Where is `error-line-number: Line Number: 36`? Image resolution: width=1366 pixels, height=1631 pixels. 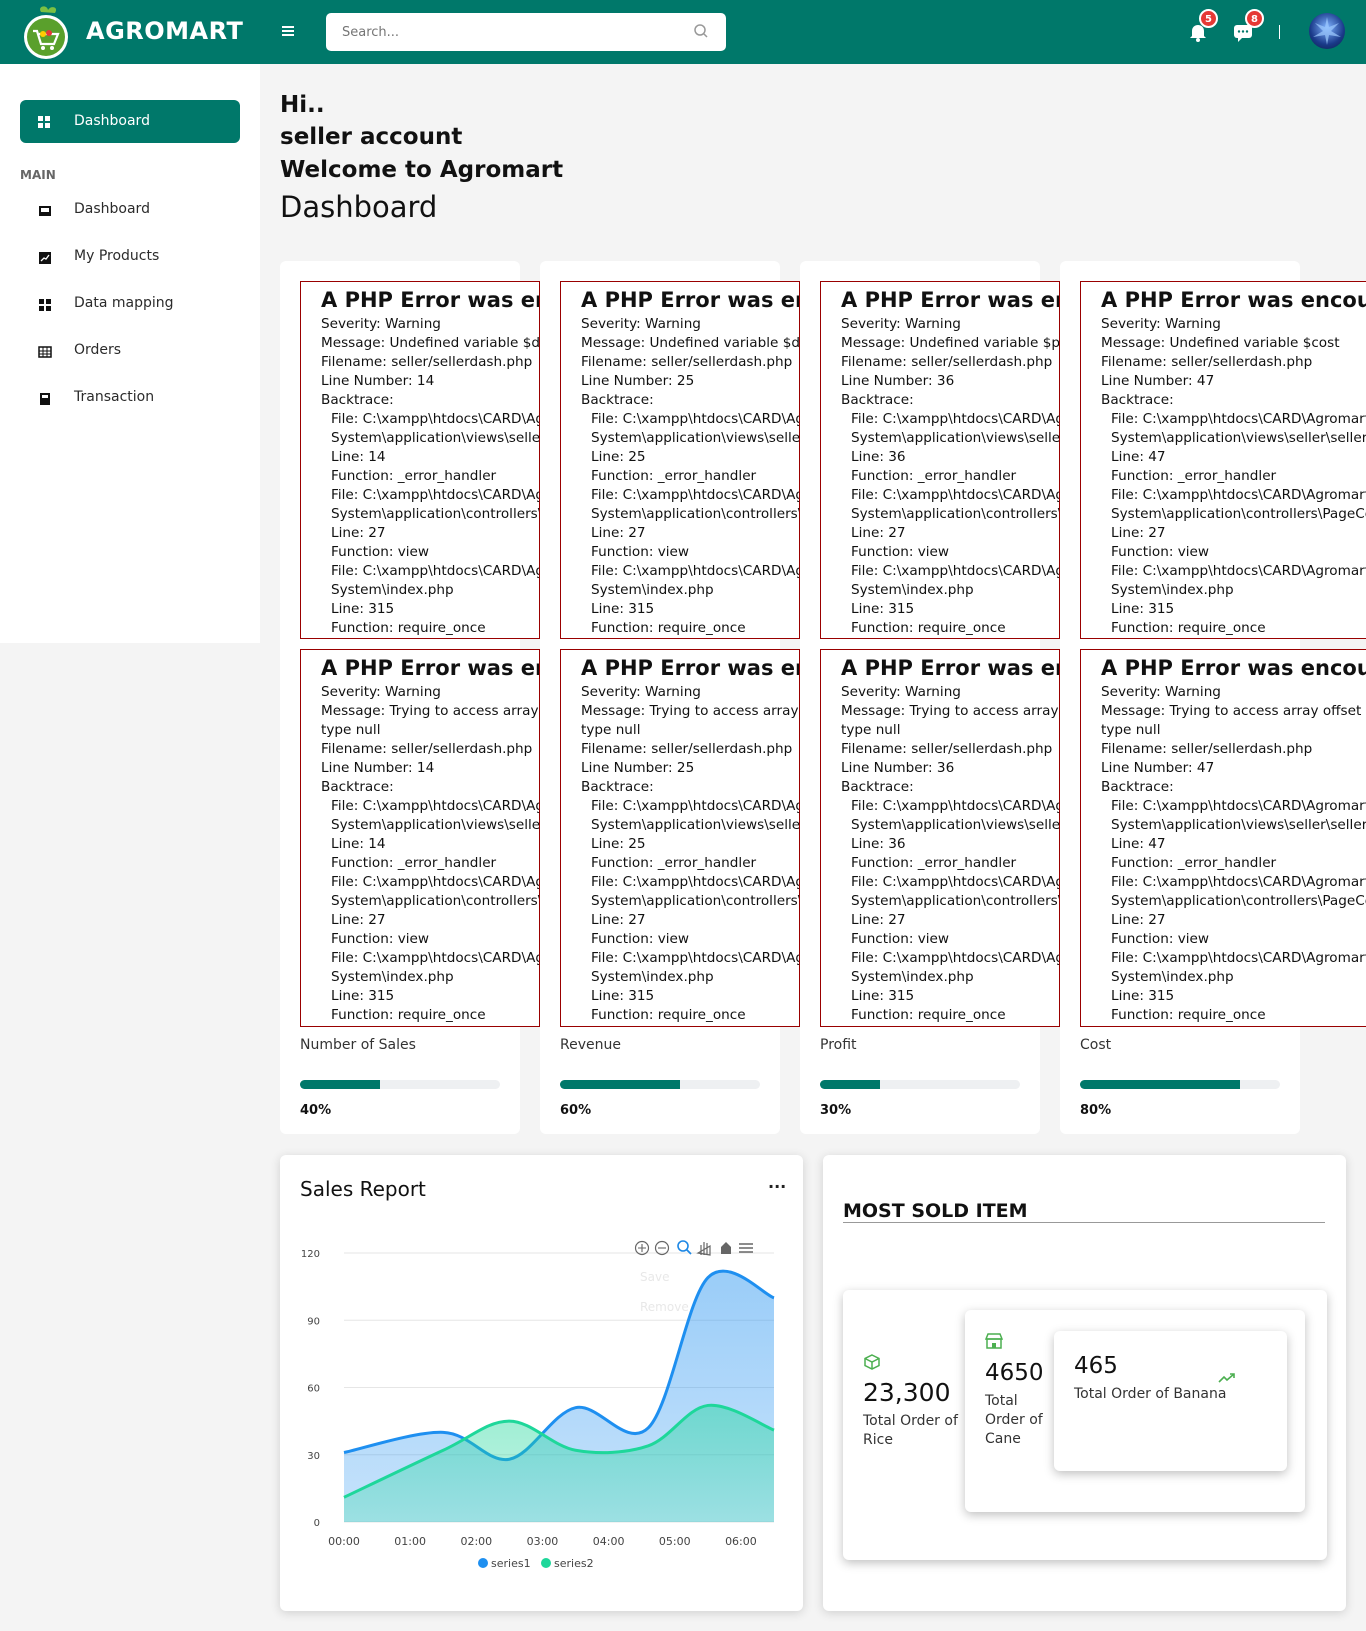
error-line-number: Line Number: 36 is located at coordinates (898, 381).